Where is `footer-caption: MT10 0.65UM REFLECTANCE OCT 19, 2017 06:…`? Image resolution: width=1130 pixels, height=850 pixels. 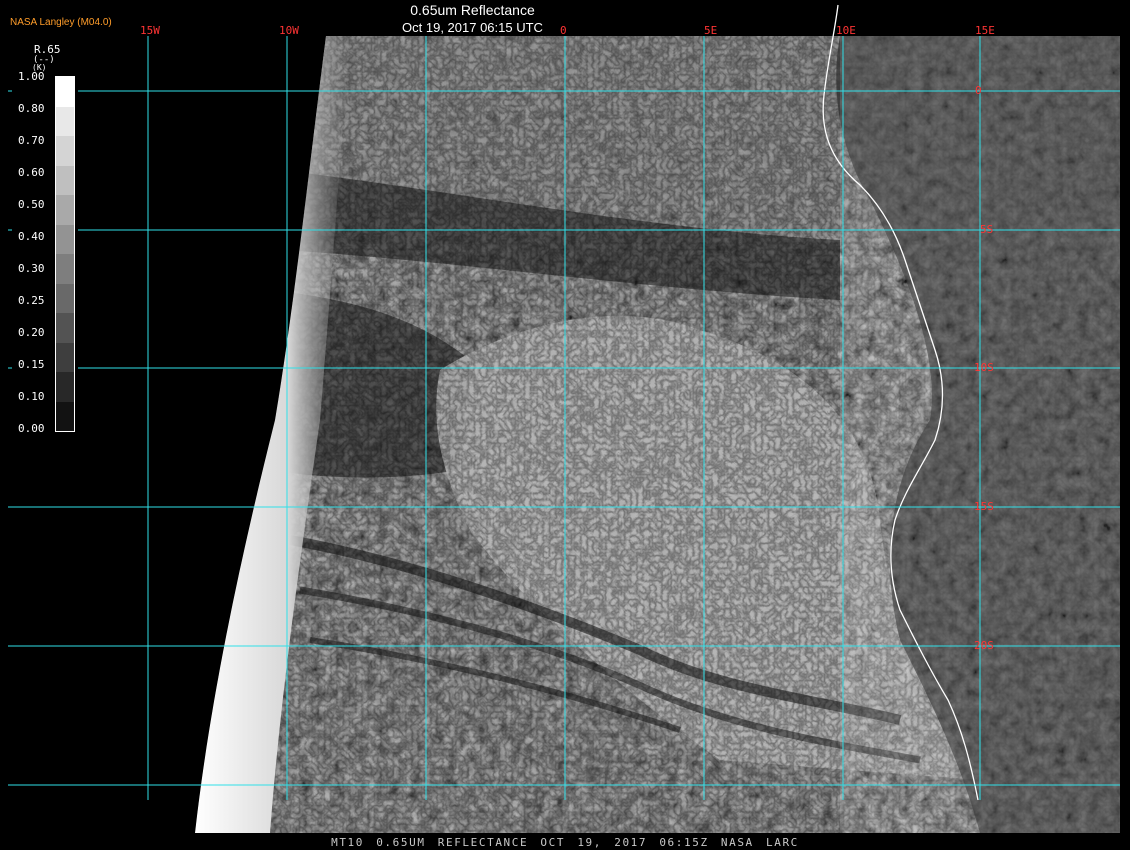
footer-caption: MT10 0.65UM REFLECTANCE OCT 19, 2017 06:… is located at coordinates (565, 842).